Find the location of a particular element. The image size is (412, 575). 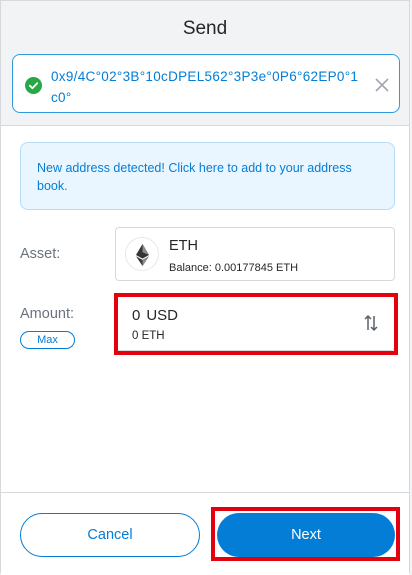

close-icon is located at coordinates (382, 85).